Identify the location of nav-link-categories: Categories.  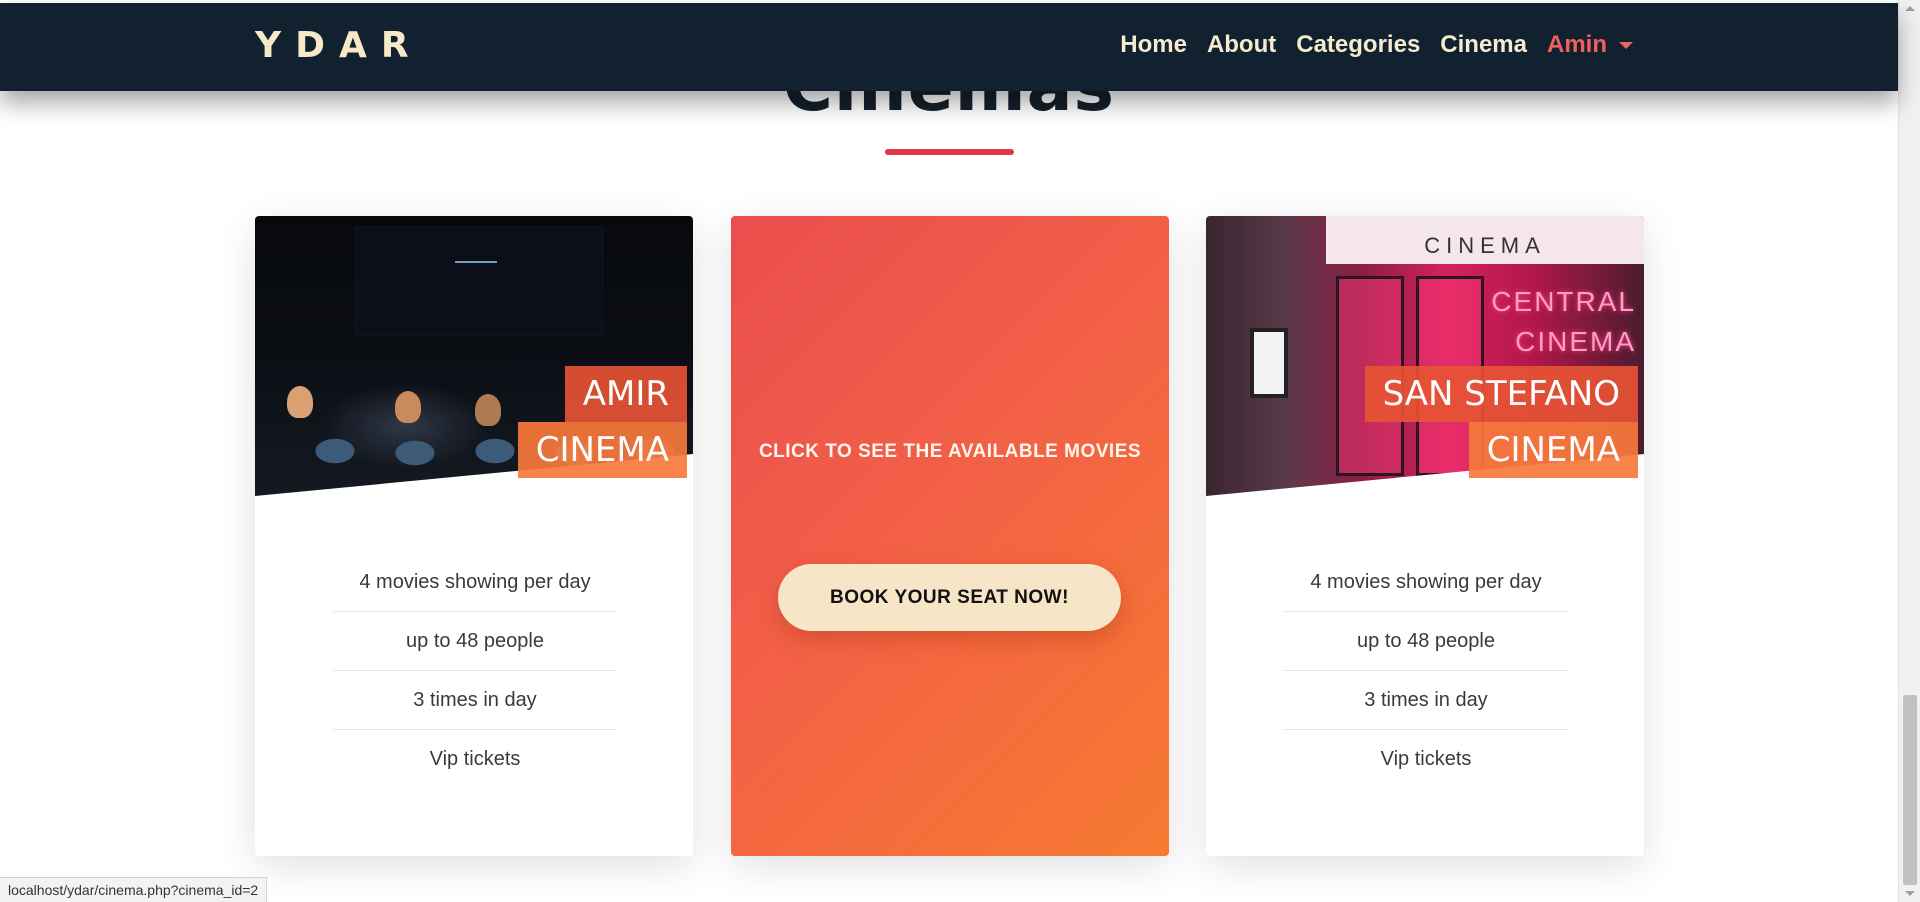
(1358, 45).